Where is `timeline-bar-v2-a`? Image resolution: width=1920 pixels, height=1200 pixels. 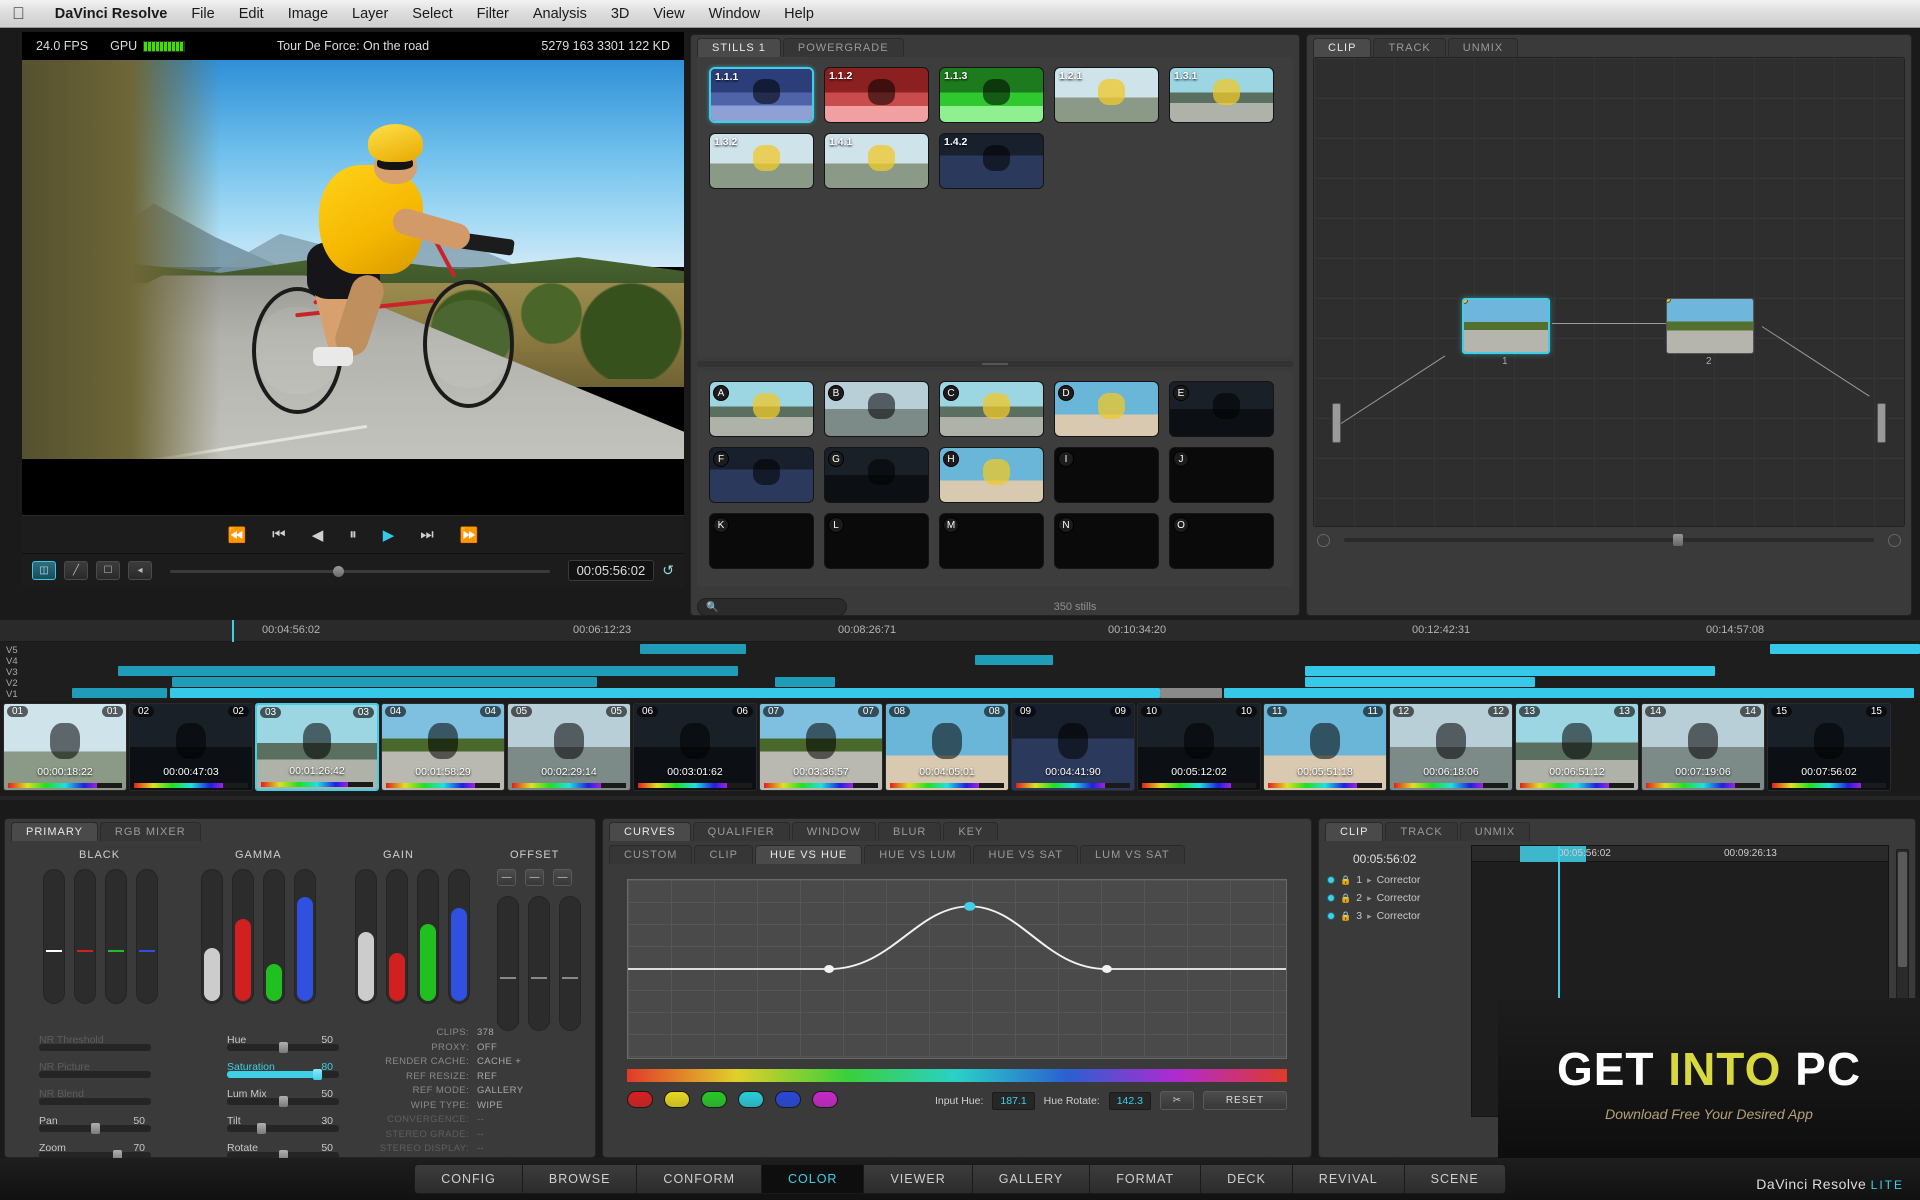 timeline-bar-v2-a is located at coordinates (384, 682).